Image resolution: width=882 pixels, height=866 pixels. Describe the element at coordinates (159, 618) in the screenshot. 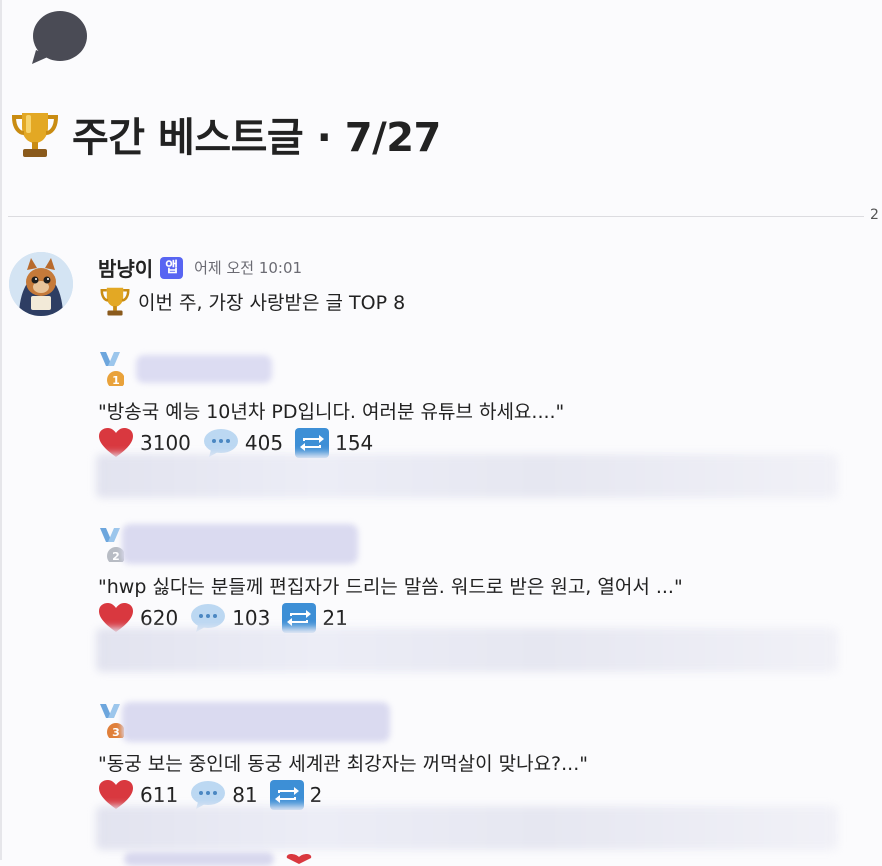

I see `like-count: 620` at that location.